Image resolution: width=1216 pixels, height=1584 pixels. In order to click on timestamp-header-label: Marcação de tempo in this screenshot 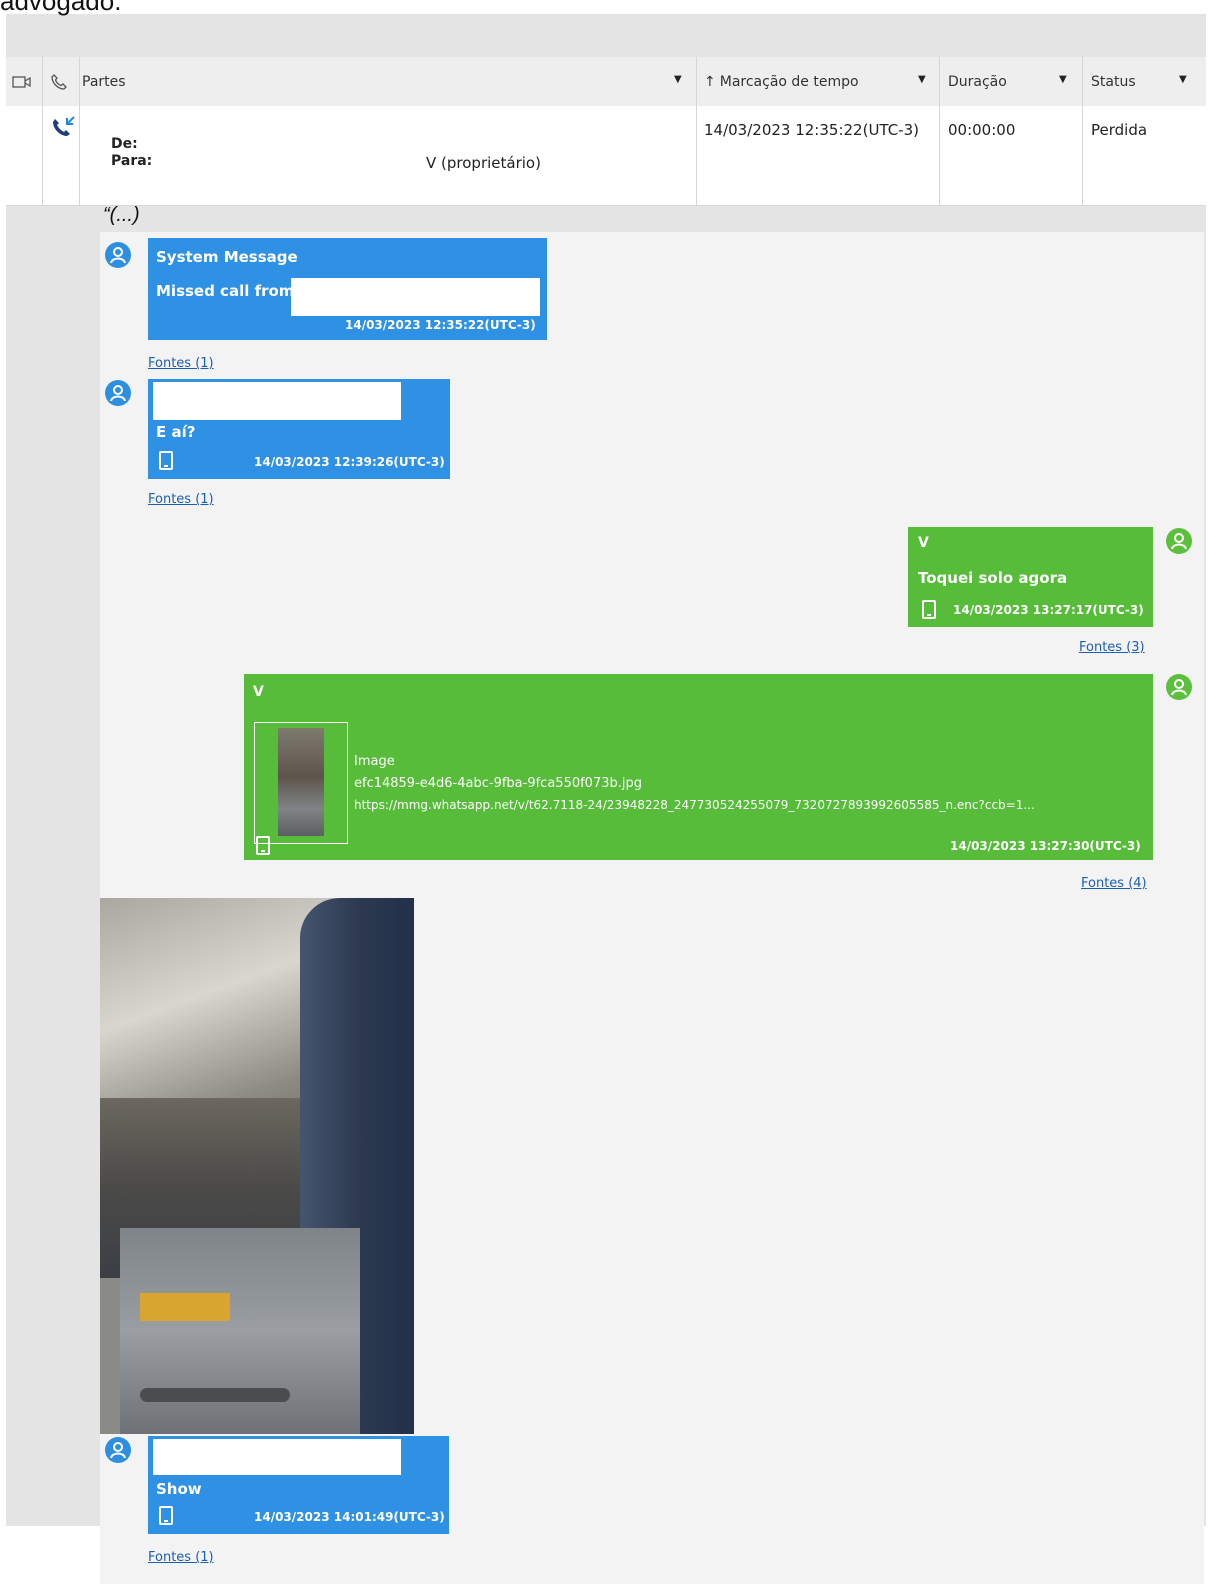, I will do `click(789, 81)`.